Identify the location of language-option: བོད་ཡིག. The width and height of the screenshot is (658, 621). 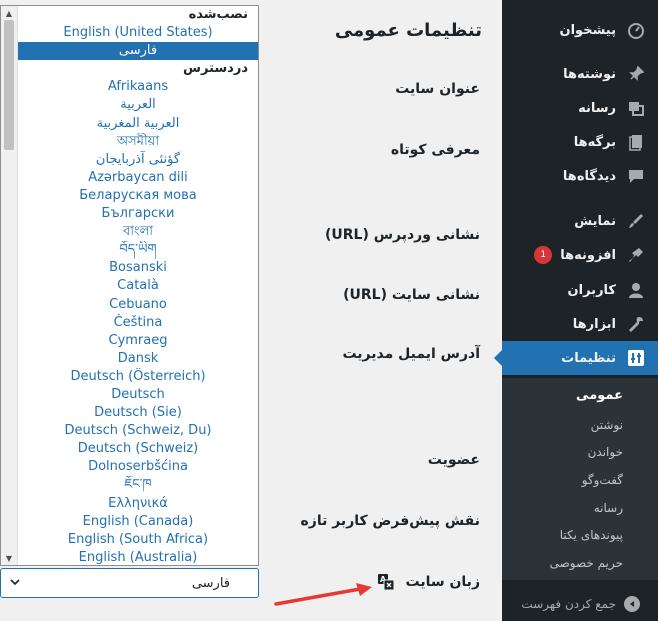
(138, 250).